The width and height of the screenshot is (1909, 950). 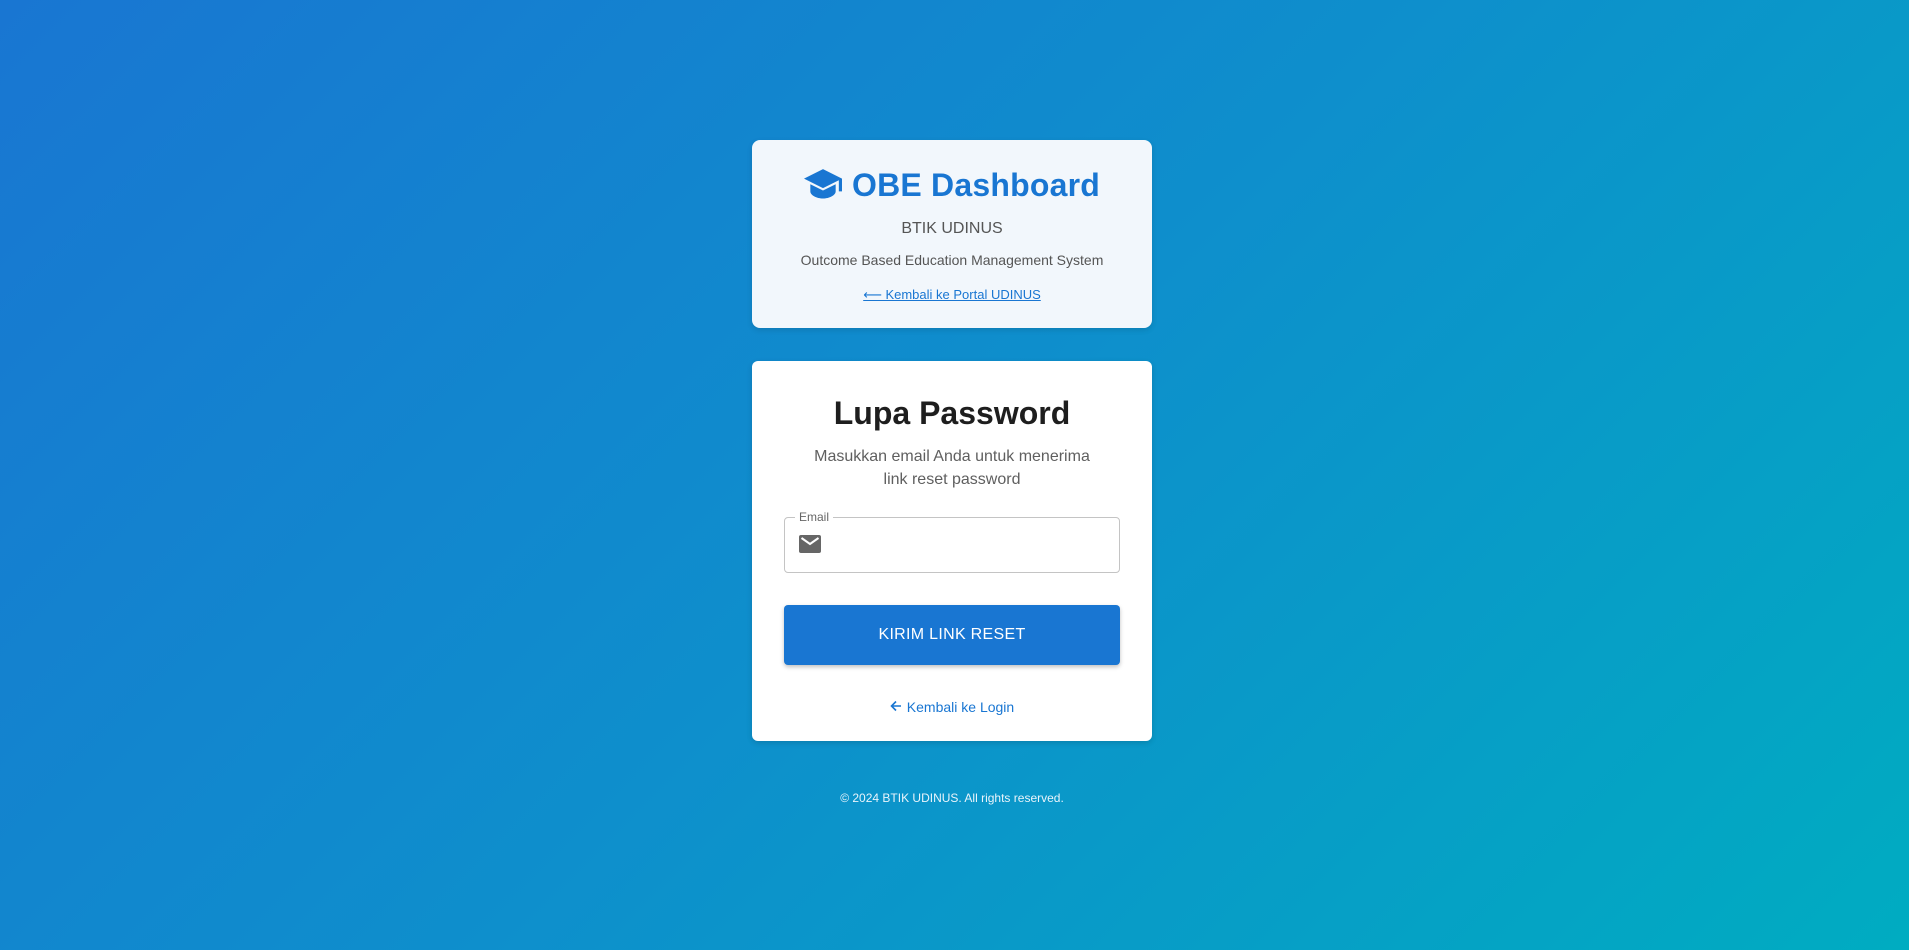 I want to click on app-title: OBE Dashboard, so click(x=976, y=184).